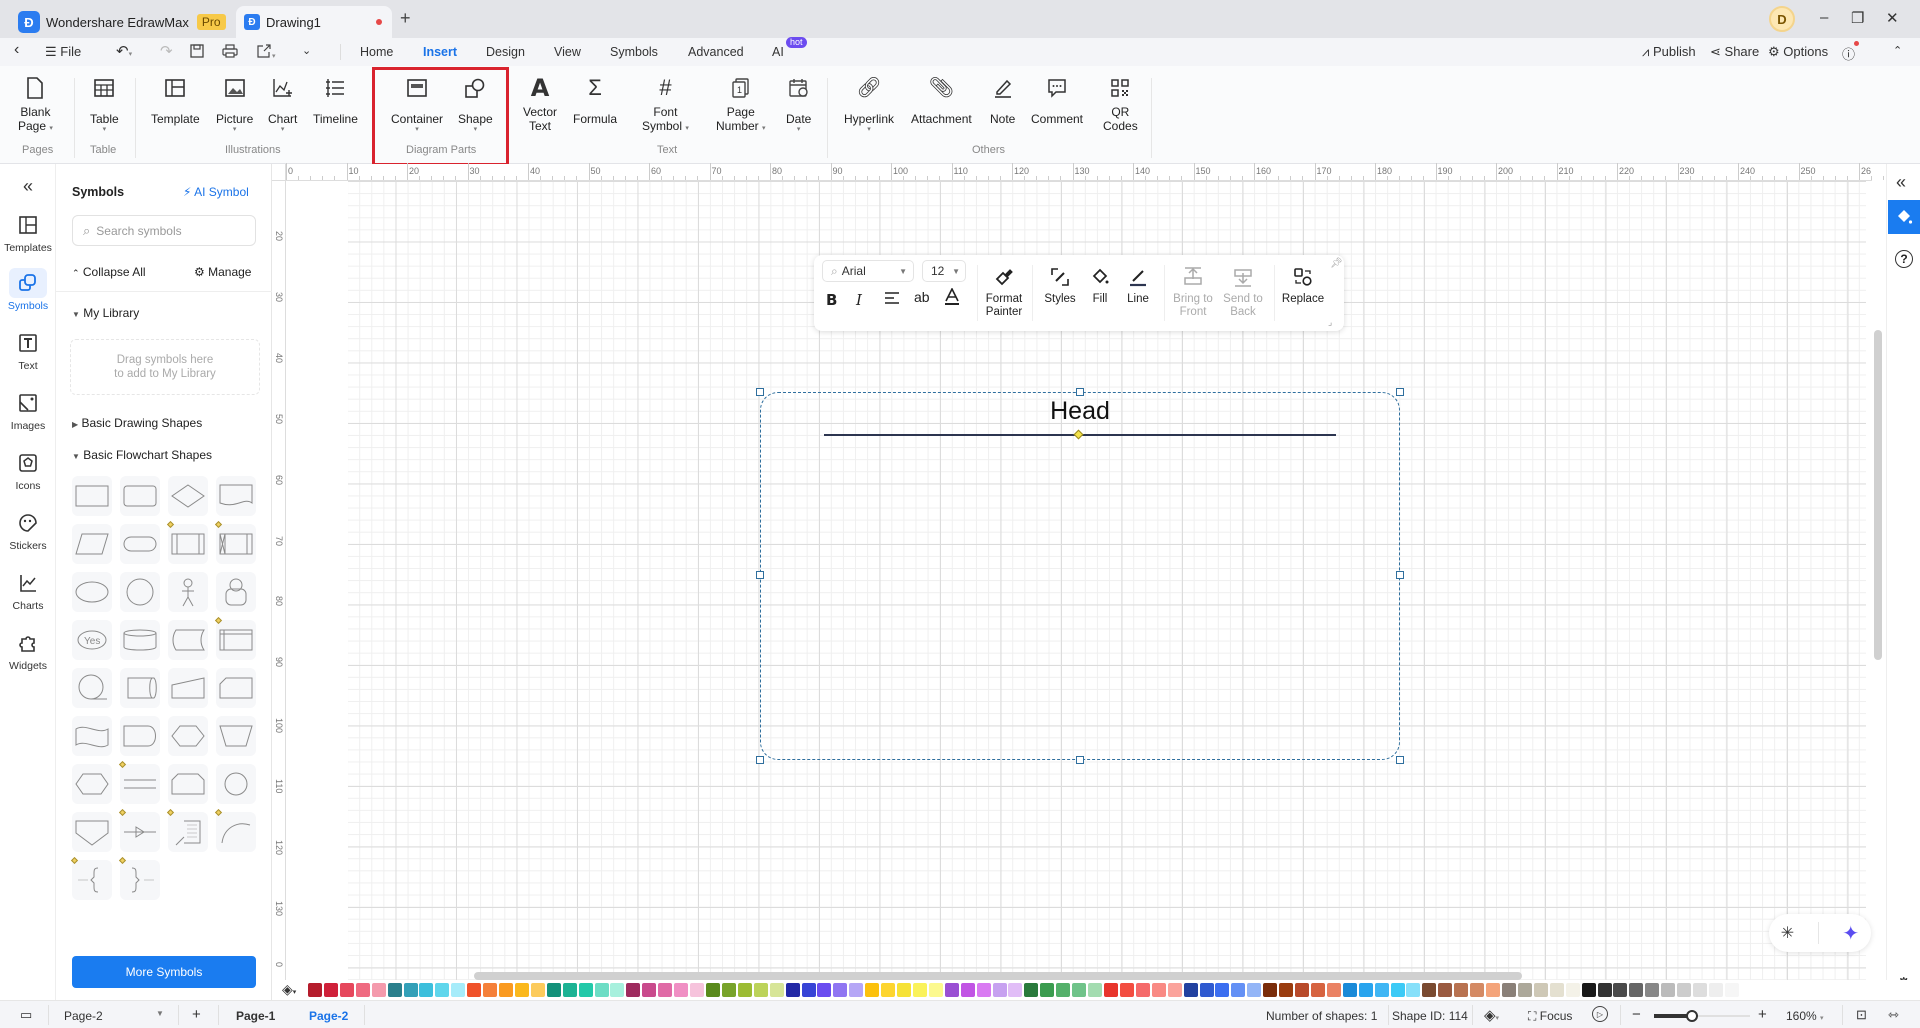  What do you see at coordinates (92, 496) in the screenshot?
I see `shape-item-process` at bounding box center [92, 496].